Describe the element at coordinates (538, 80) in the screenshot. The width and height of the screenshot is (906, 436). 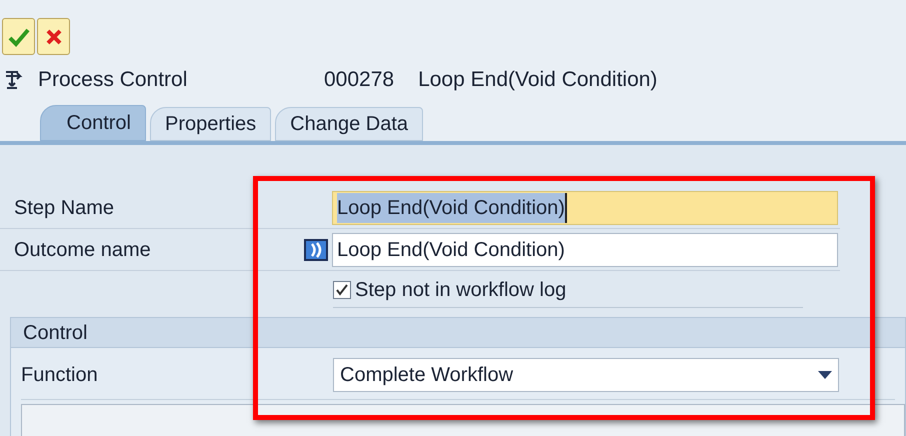
I see `step-title: Loop End(Void Condition)` at that location.